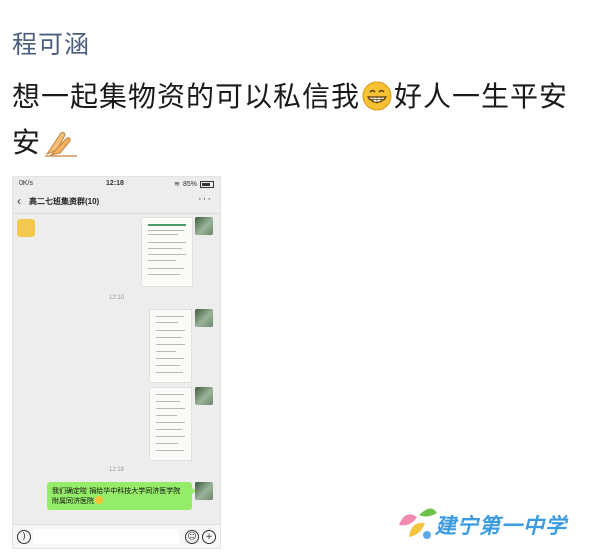 The width and height of the screenshot is (600, 554). Describe the element at coordinates (61, 144) in the screenshot. I see `folded-hands-icon` at that location.